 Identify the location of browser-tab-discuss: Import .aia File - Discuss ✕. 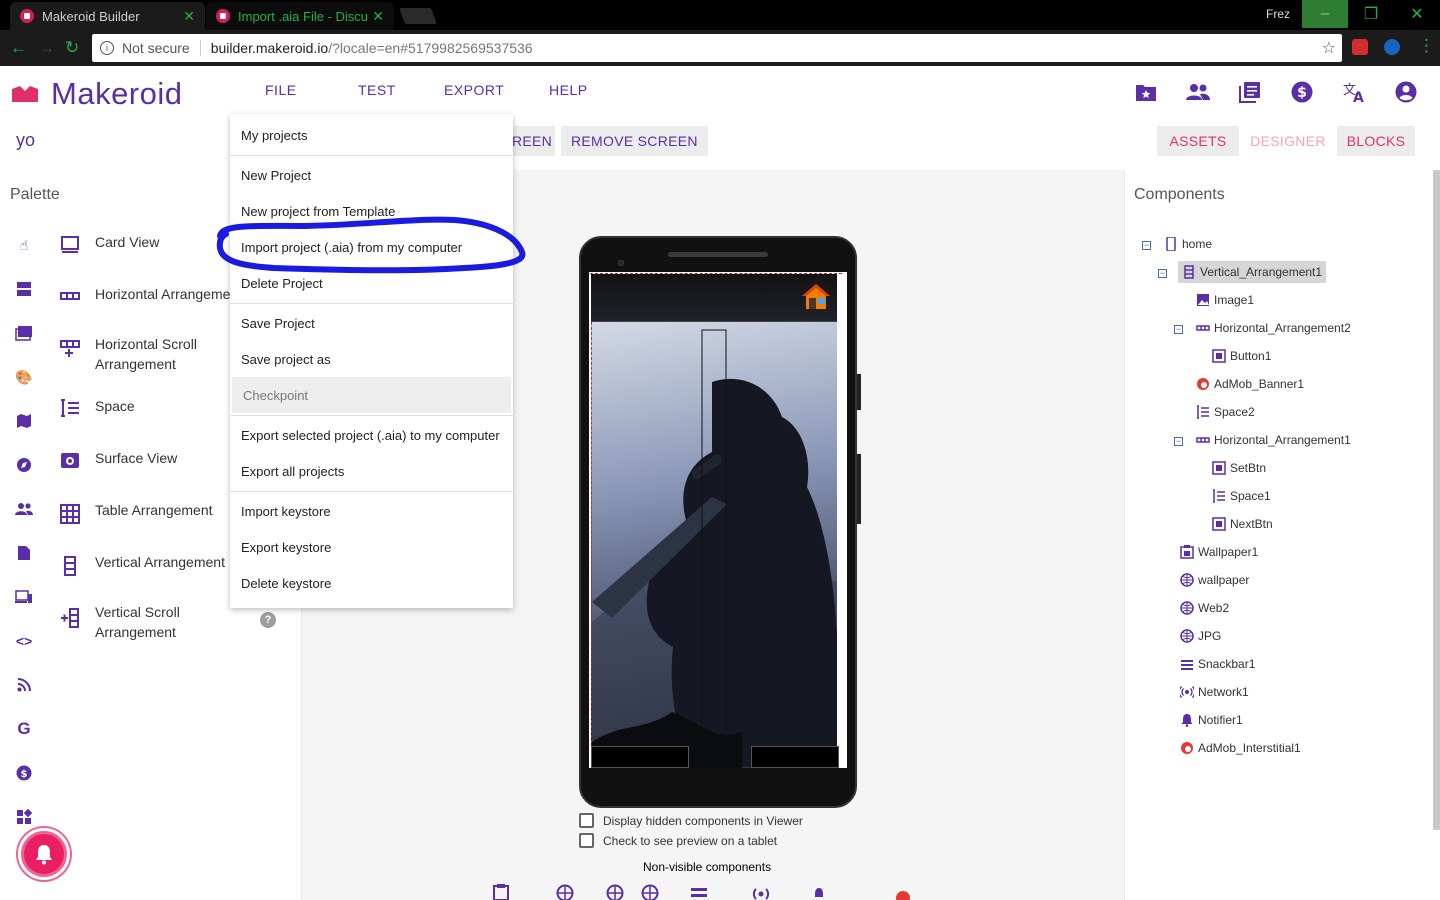
(300, 16).